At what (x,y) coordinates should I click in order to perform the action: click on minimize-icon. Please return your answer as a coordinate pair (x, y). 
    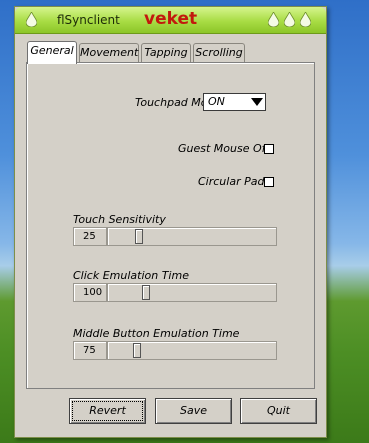
    Looking at the image, I should click on (273, 19).